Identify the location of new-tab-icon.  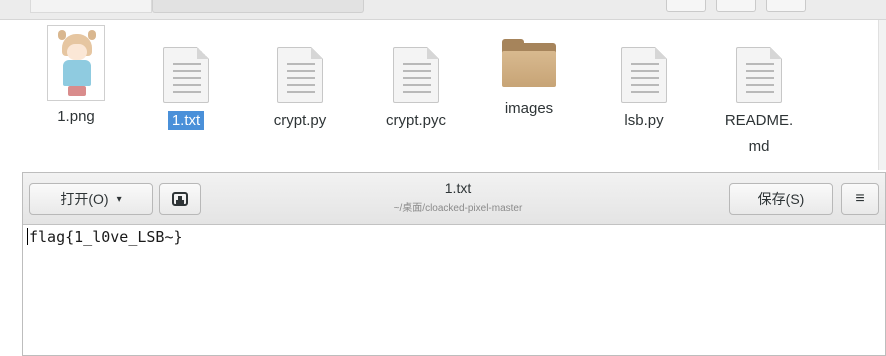
(180, 199).